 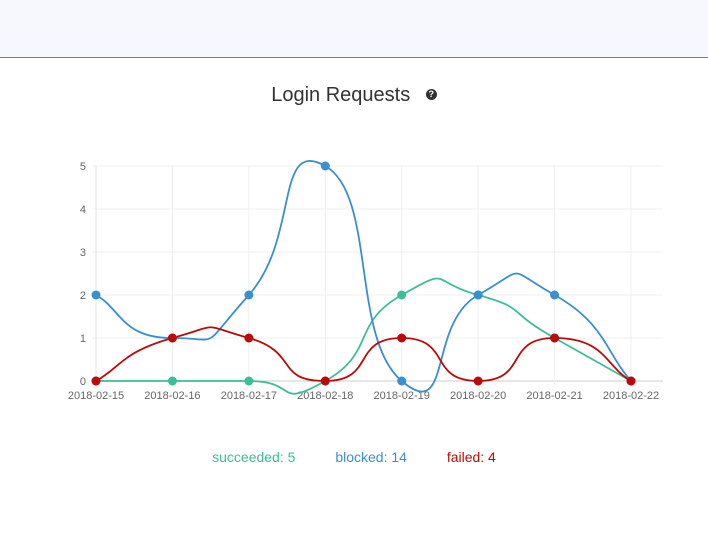 I want to click on legend-failed: failed: 4, so click(x=471, y=457).